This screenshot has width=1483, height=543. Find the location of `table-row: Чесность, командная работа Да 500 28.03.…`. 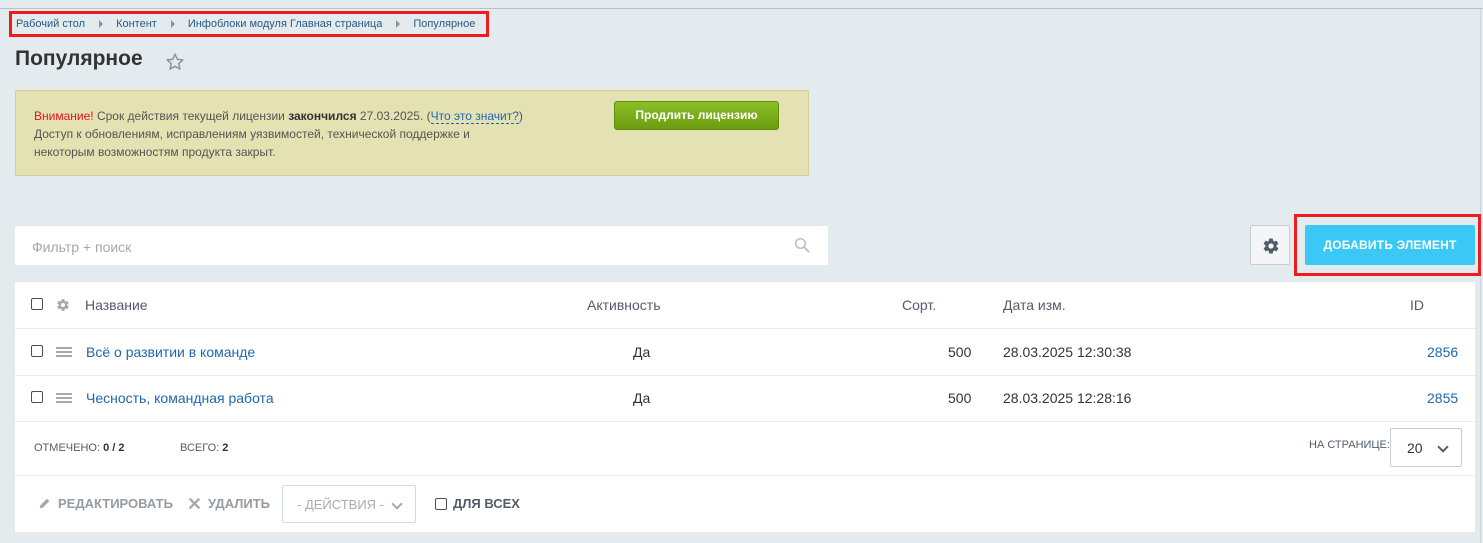

table-row: Чесность, командная работа Да 500 28.03.… is located at coordinates (745, 398).